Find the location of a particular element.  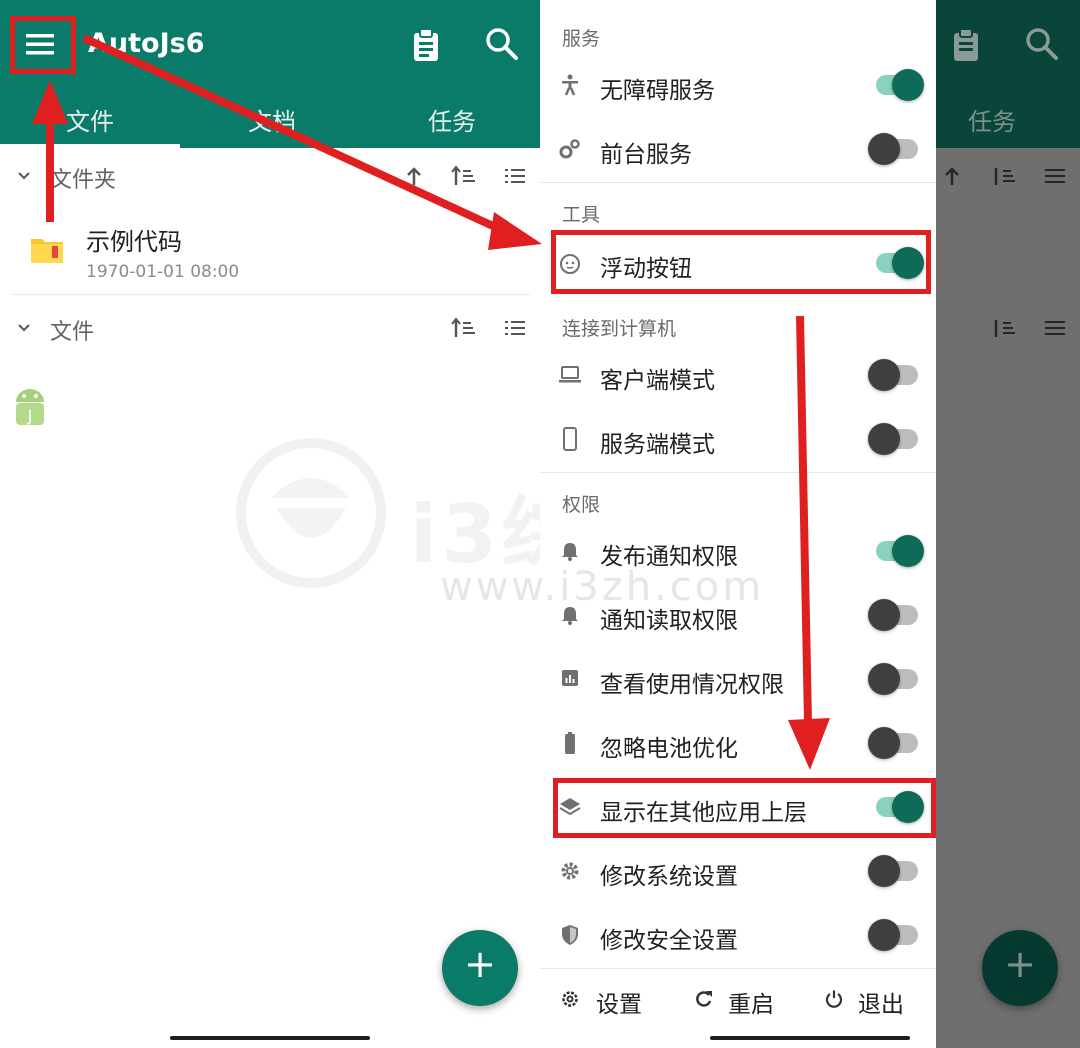

power-icon is located at coordinates (834, 999).